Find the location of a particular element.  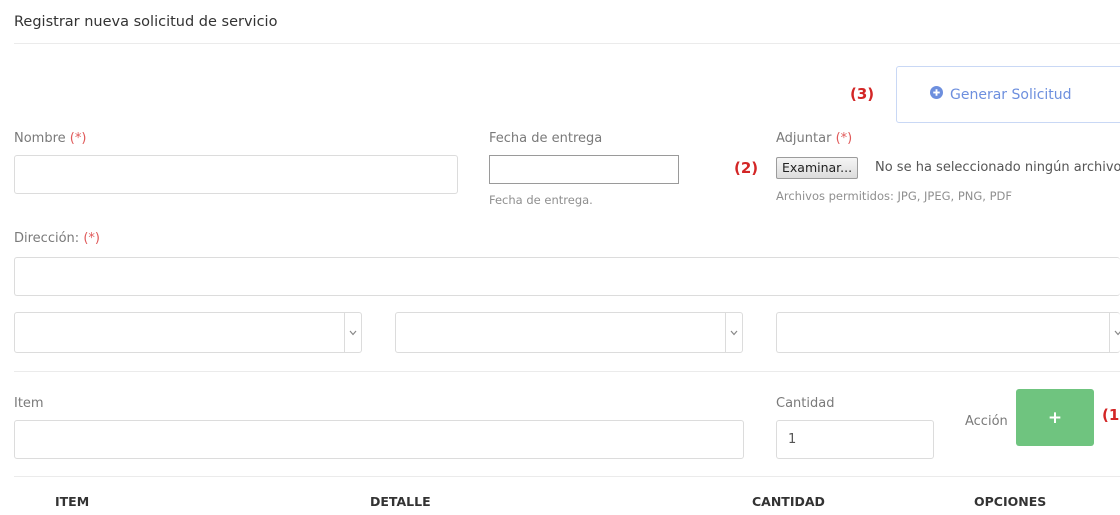

attach-label: Adjuntar (*) is located at coordinates (814, 138).